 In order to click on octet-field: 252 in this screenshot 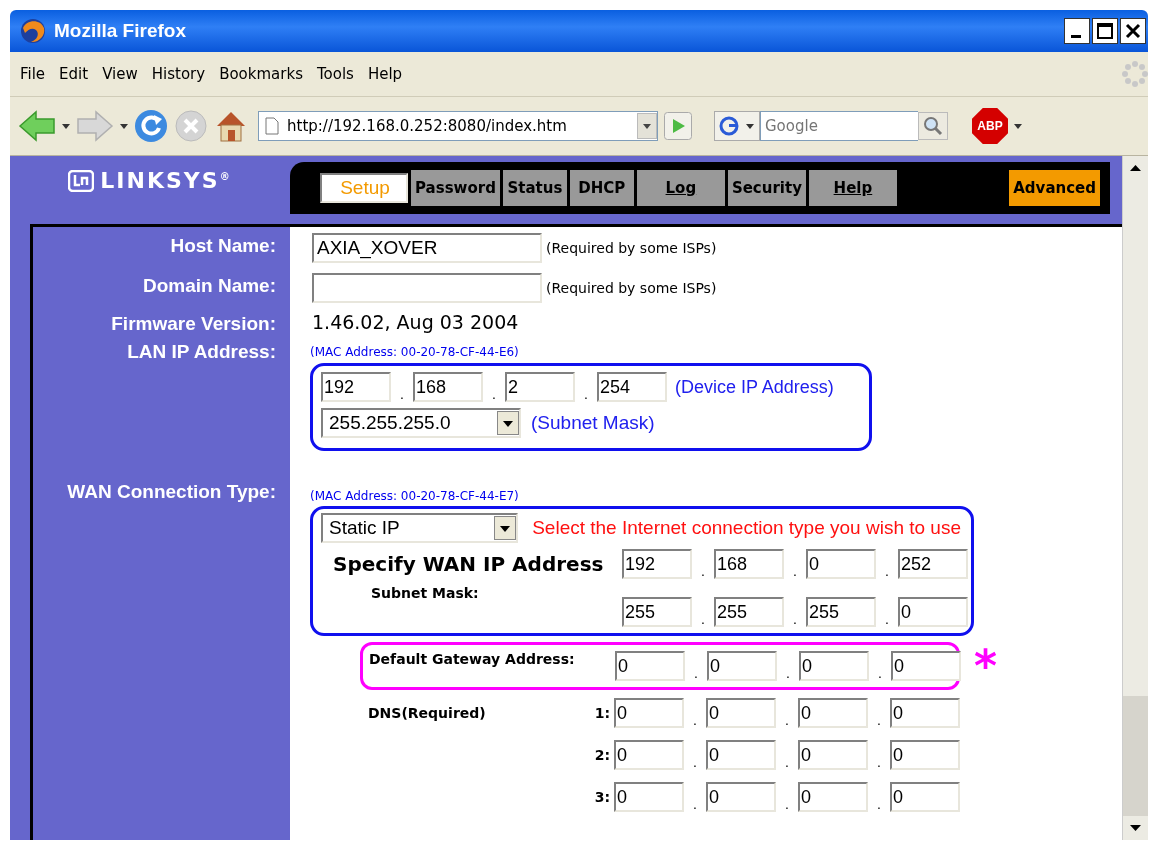, I will do `click(933, 564)`.